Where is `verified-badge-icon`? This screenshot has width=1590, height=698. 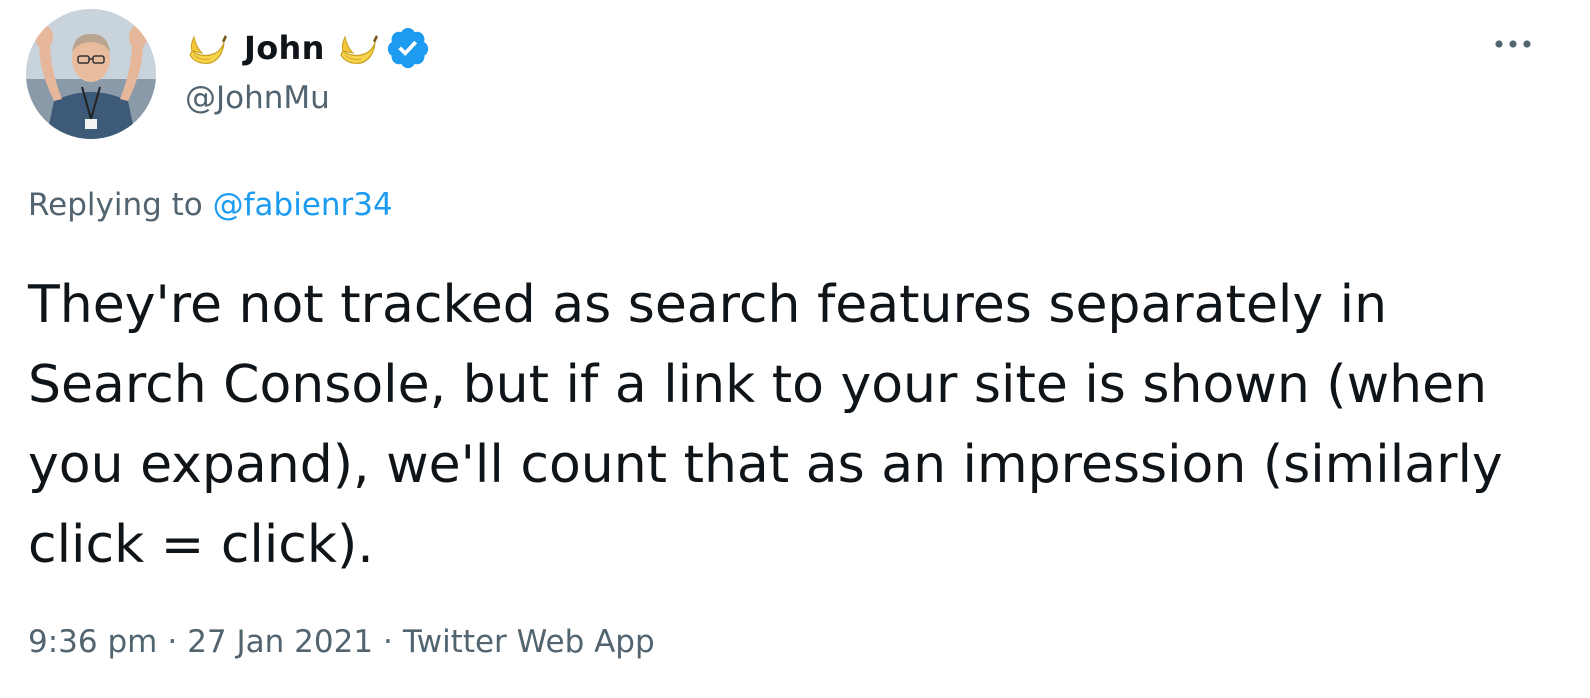 verified-badge-icon is located at coordinates (408, 48).